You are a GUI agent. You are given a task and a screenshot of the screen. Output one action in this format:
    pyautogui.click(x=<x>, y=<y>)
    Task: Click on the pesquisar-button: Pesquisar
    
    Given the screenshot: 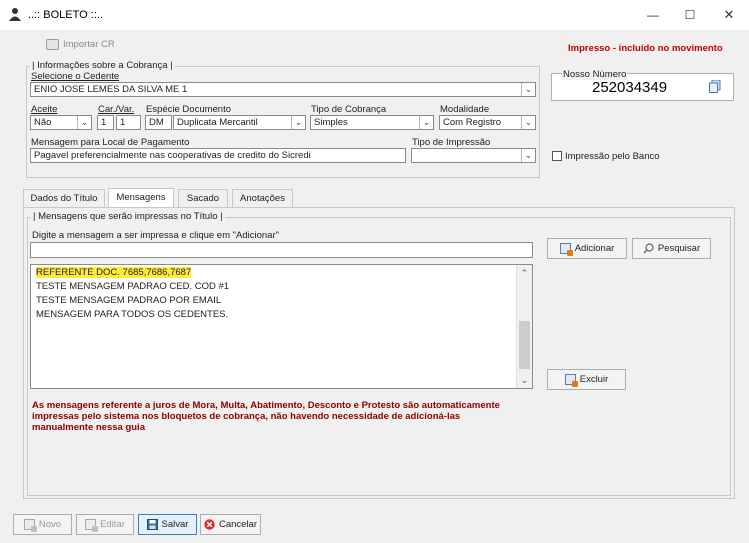 What is the action you would take?
    pyautogui.click(x=671, y=248)
    